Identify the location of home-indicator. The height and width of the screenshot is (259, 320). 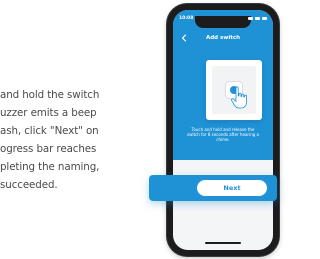
(223, 243).